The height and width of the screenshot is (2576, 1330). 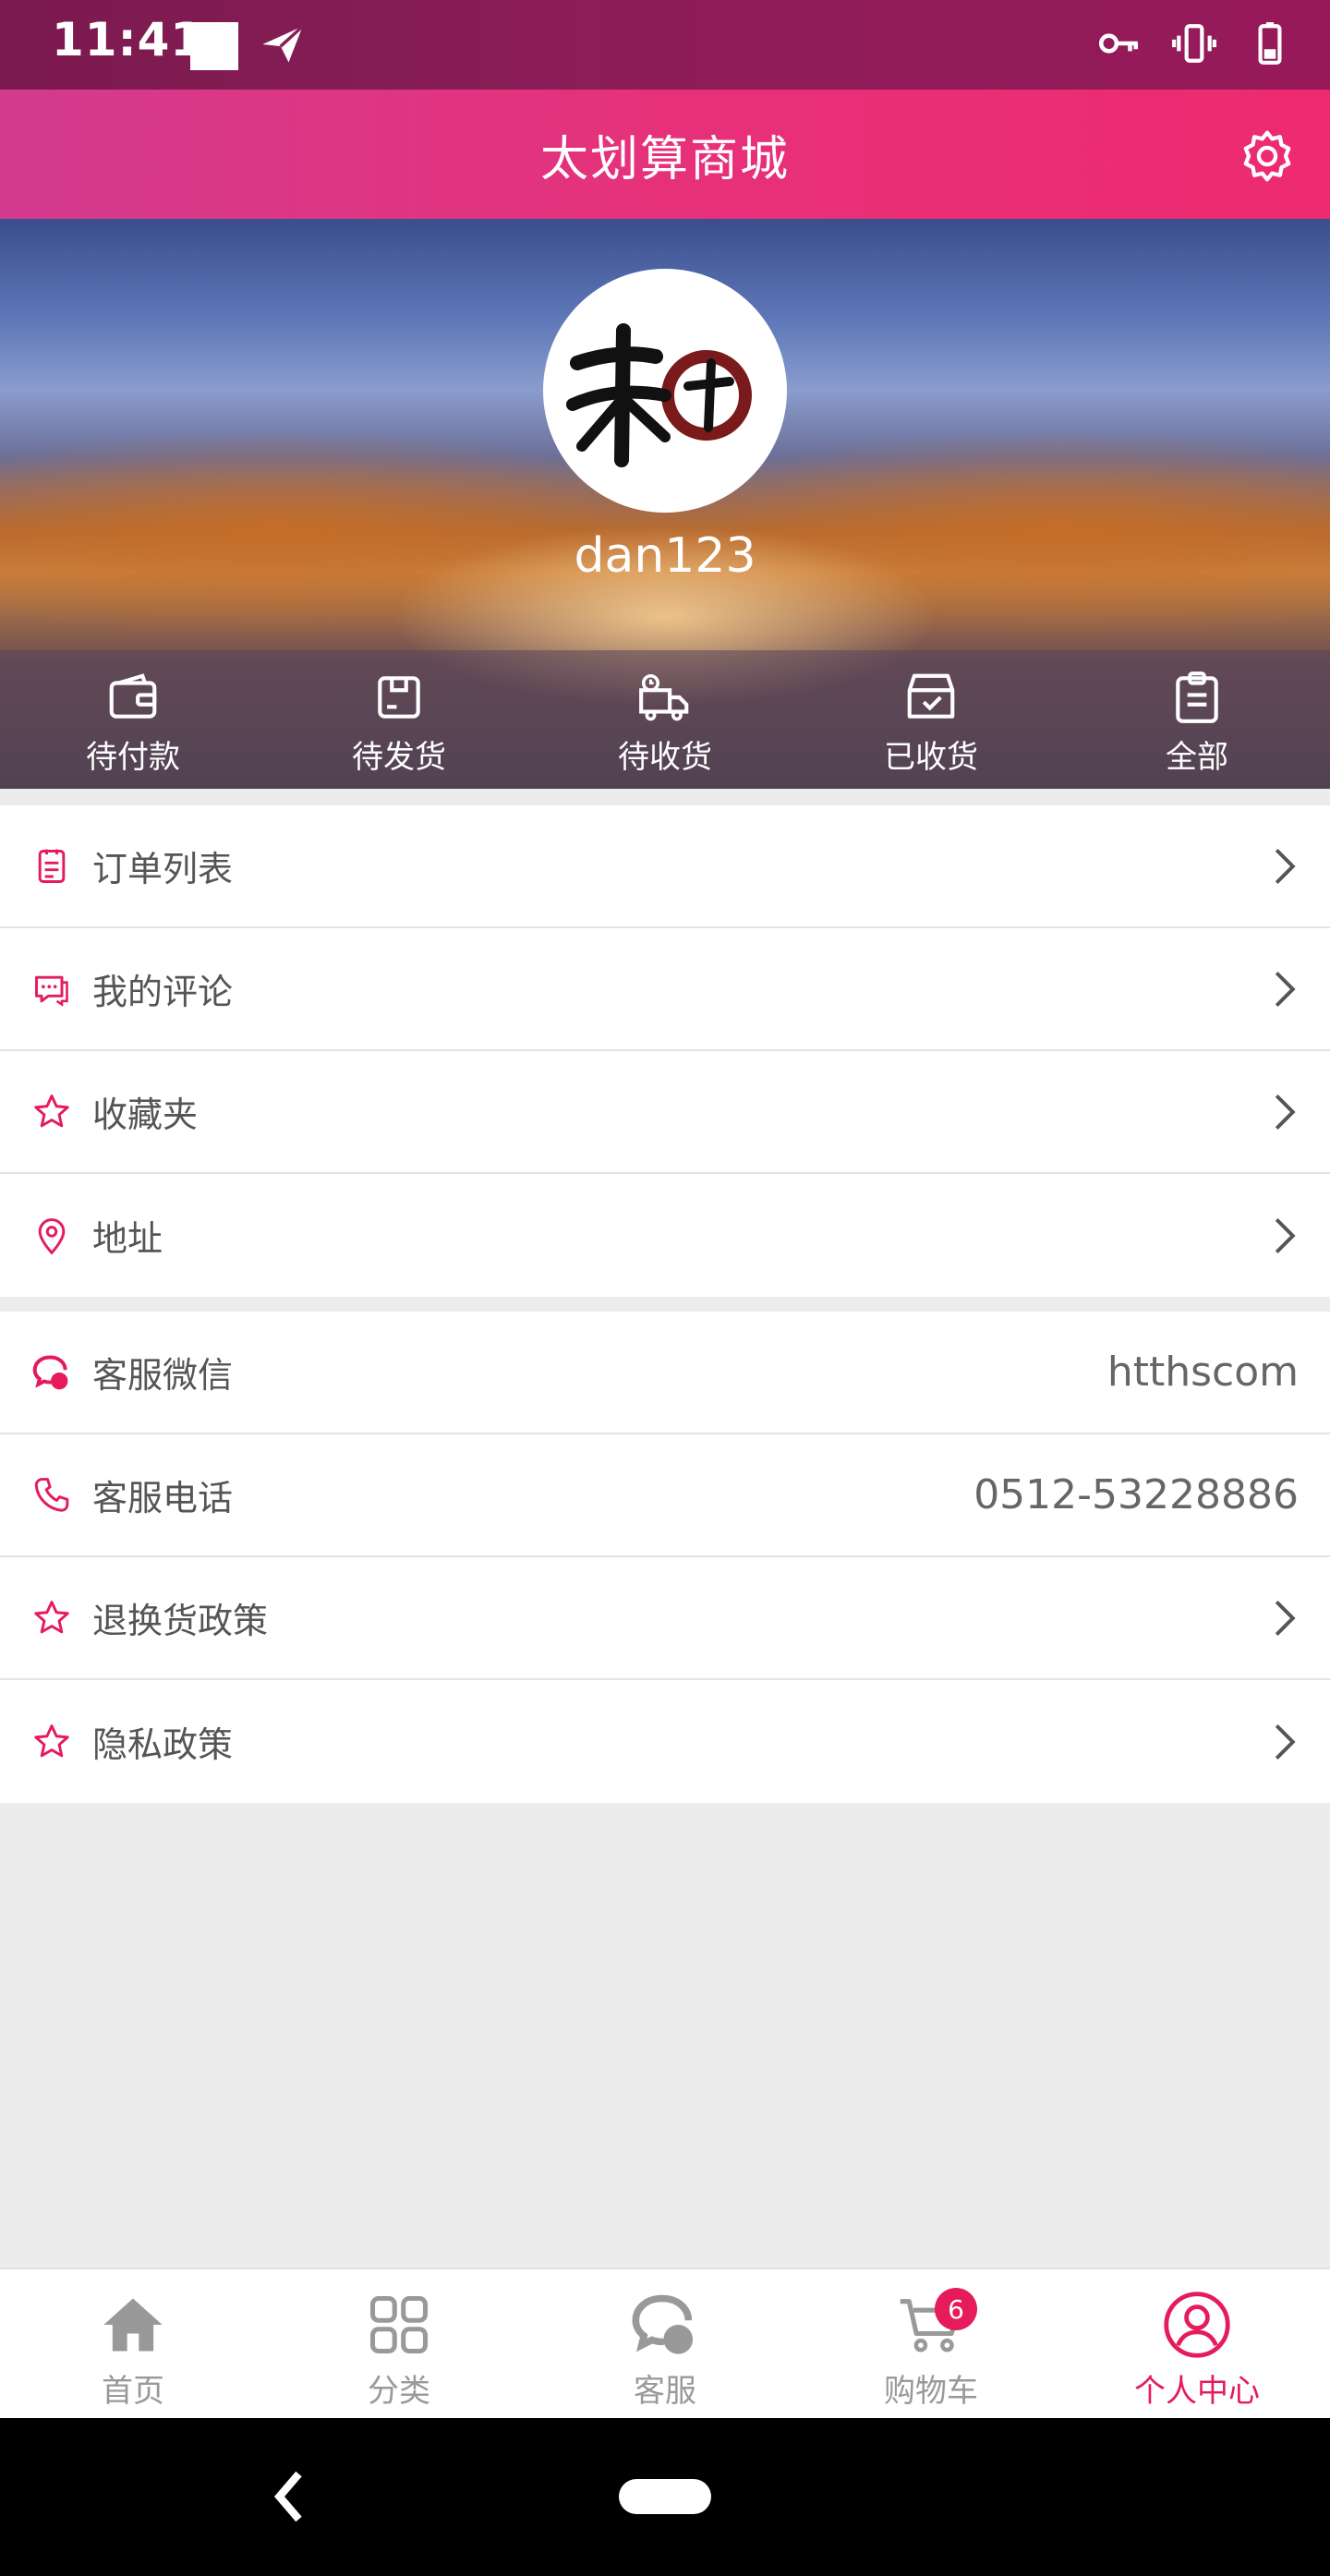 I want to click on comment-icon, so click(x=51, y=991).